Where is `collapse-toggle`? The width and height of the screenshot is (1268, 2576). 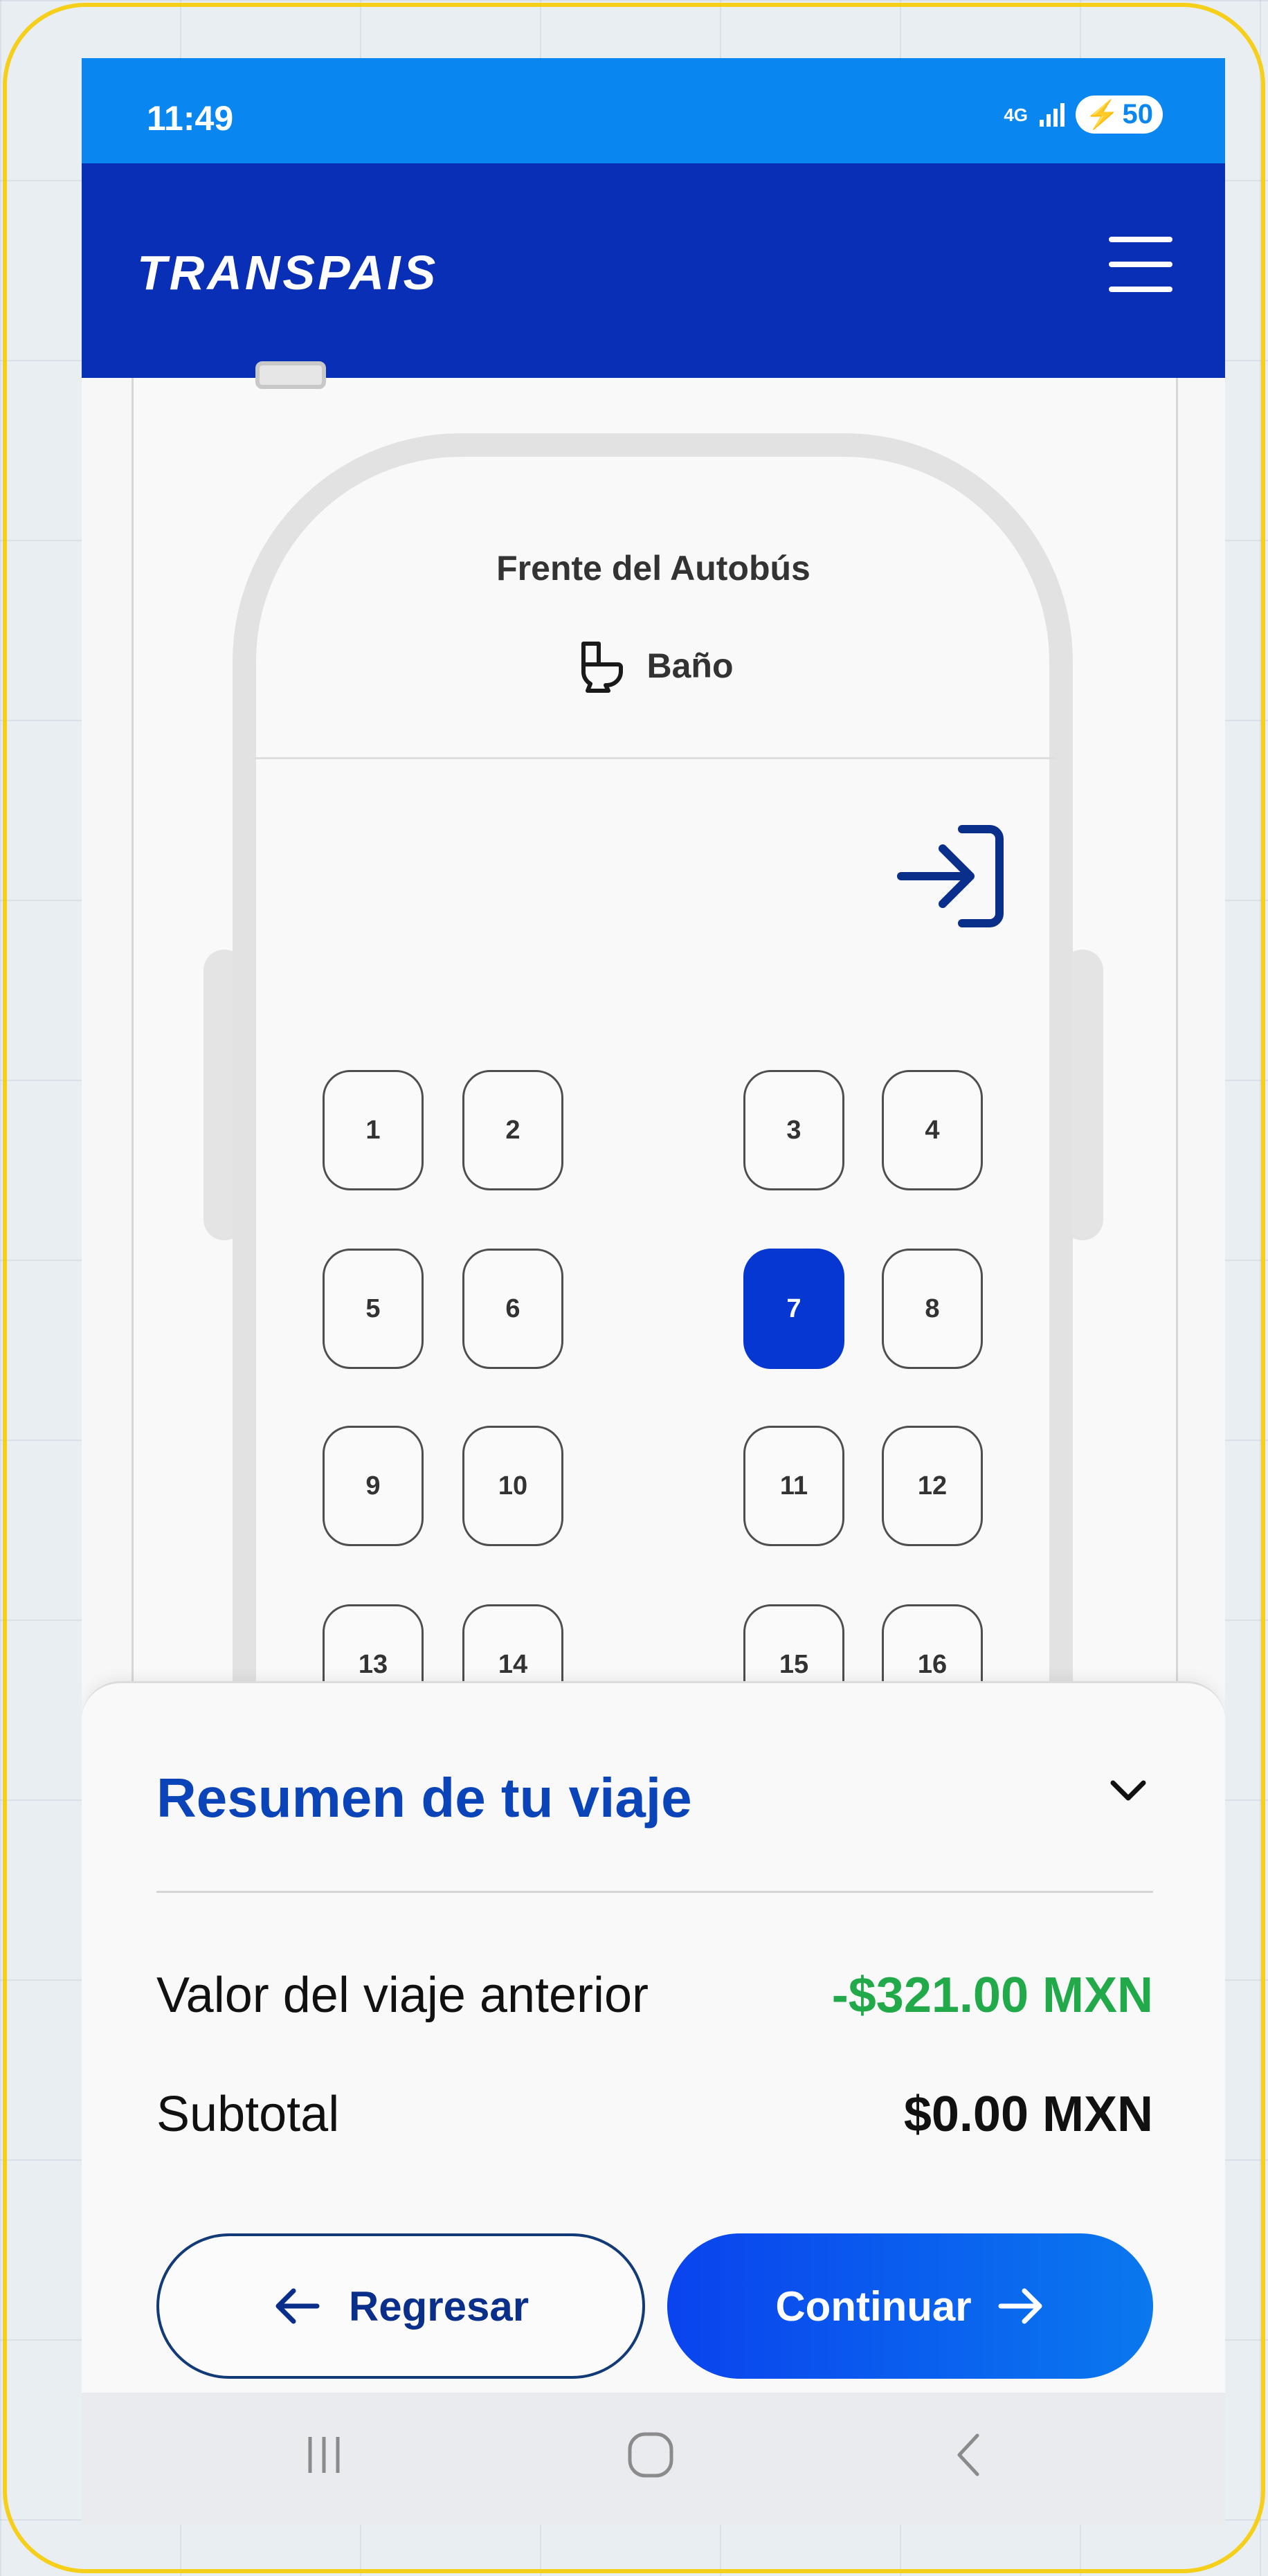
collapse-toggle is located at coordinates (1128, 1792).